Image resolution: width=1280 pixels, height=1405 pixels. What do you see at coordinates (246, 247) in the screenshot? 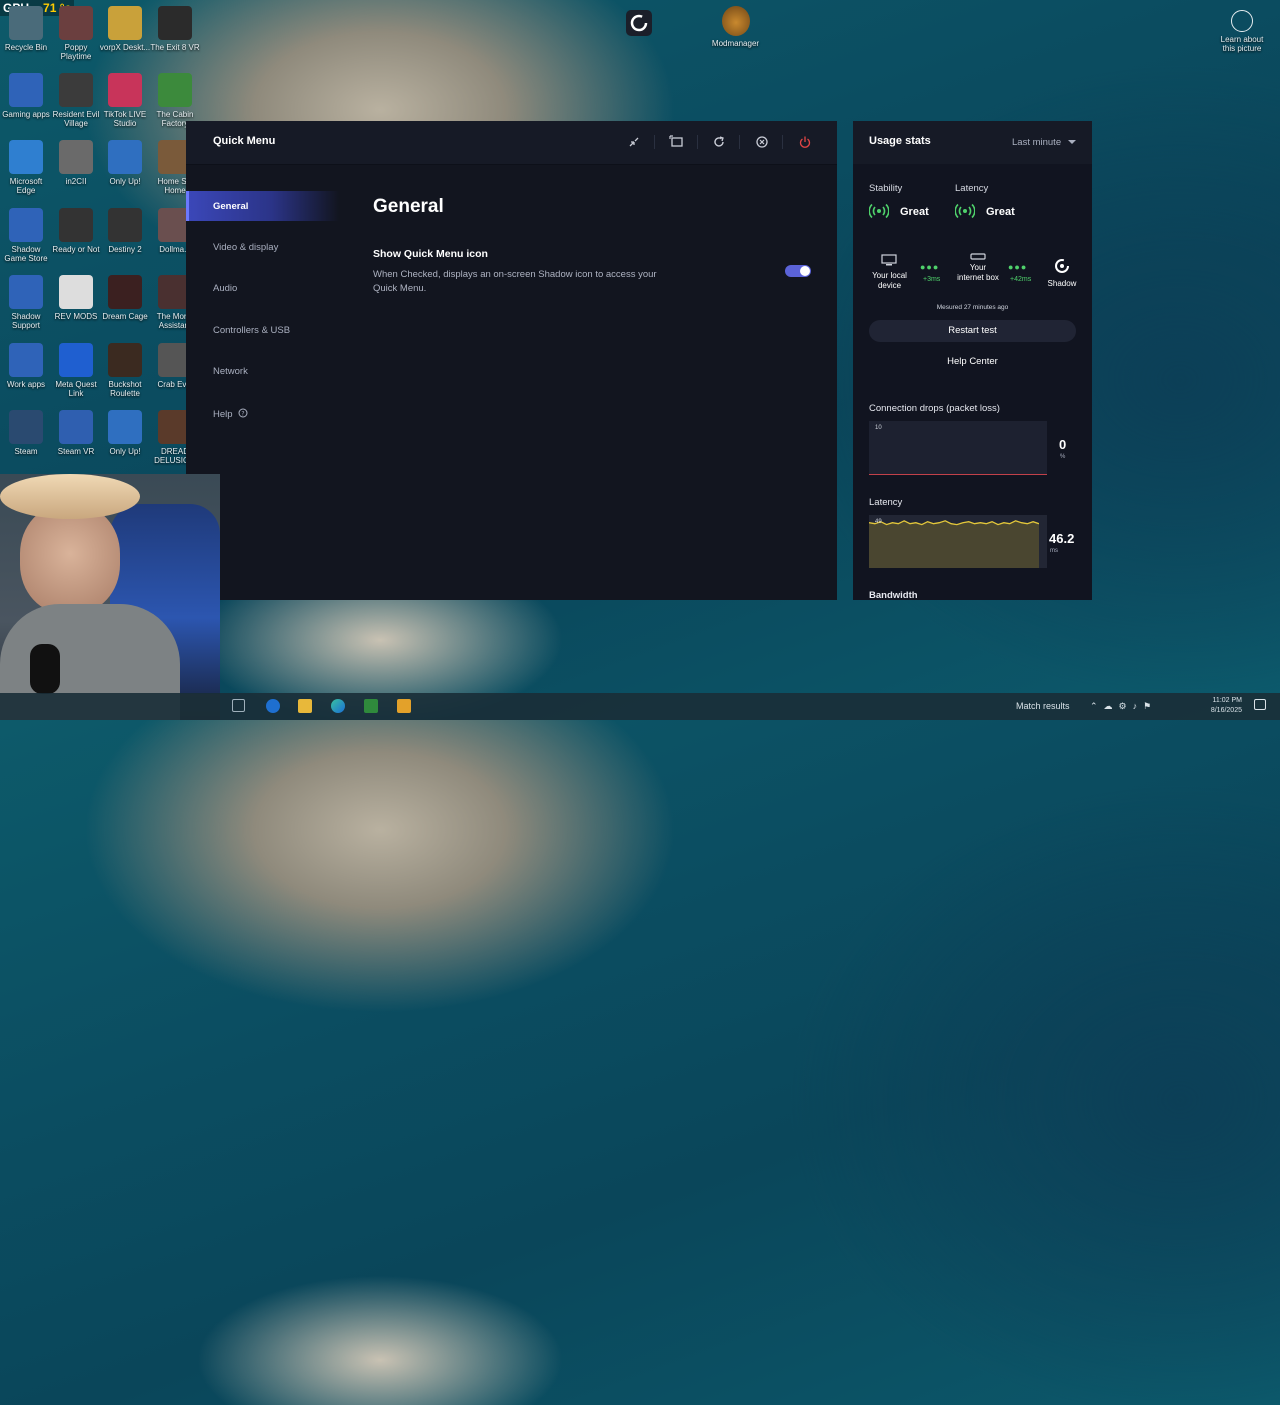
I see `nav-label: Video & display` at bounding box center [246, 247].